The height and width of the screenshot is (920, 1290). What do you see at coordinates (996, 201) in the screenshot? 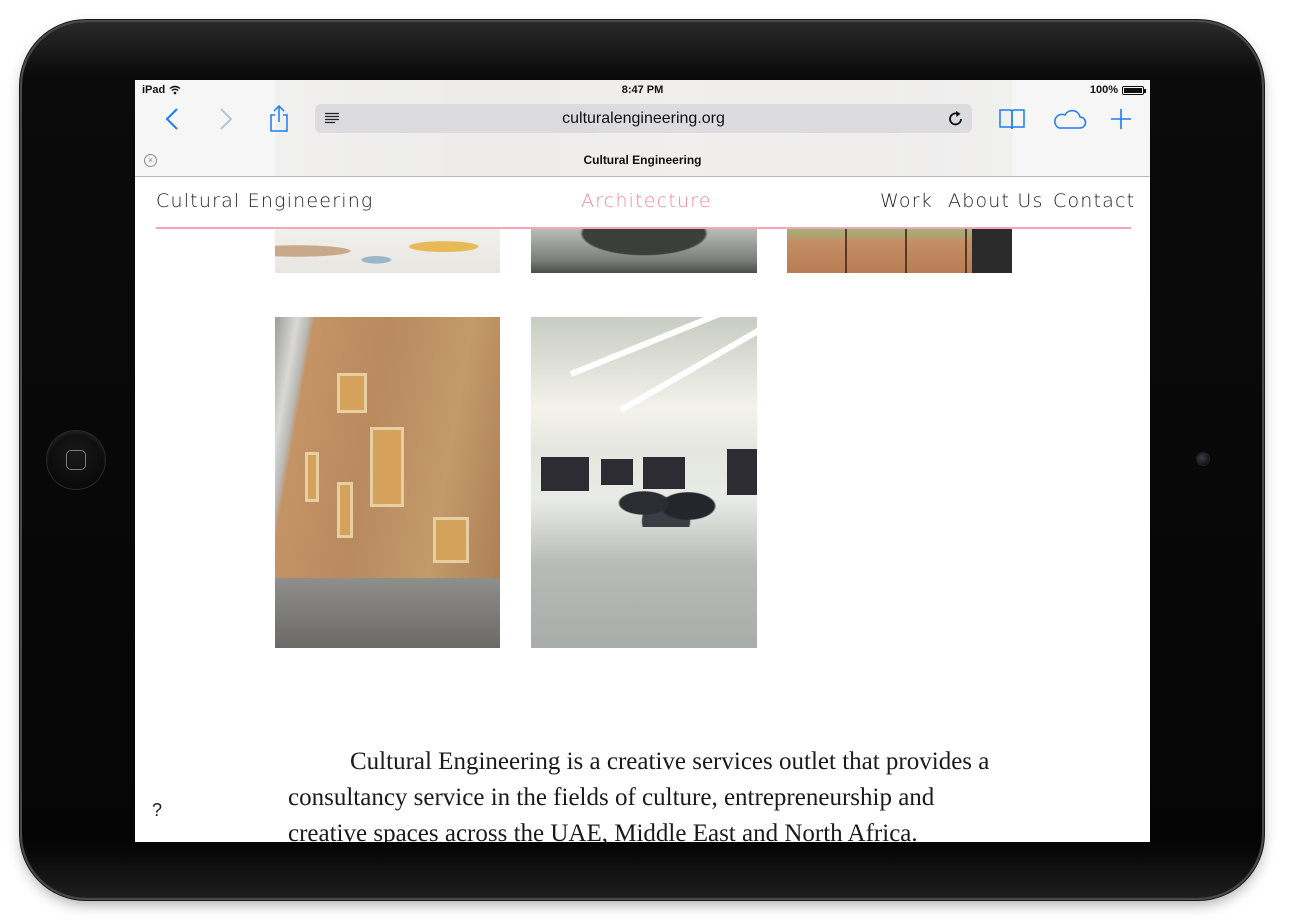
I see `nav-about-us: About Us` at bounding box center [996, 201].